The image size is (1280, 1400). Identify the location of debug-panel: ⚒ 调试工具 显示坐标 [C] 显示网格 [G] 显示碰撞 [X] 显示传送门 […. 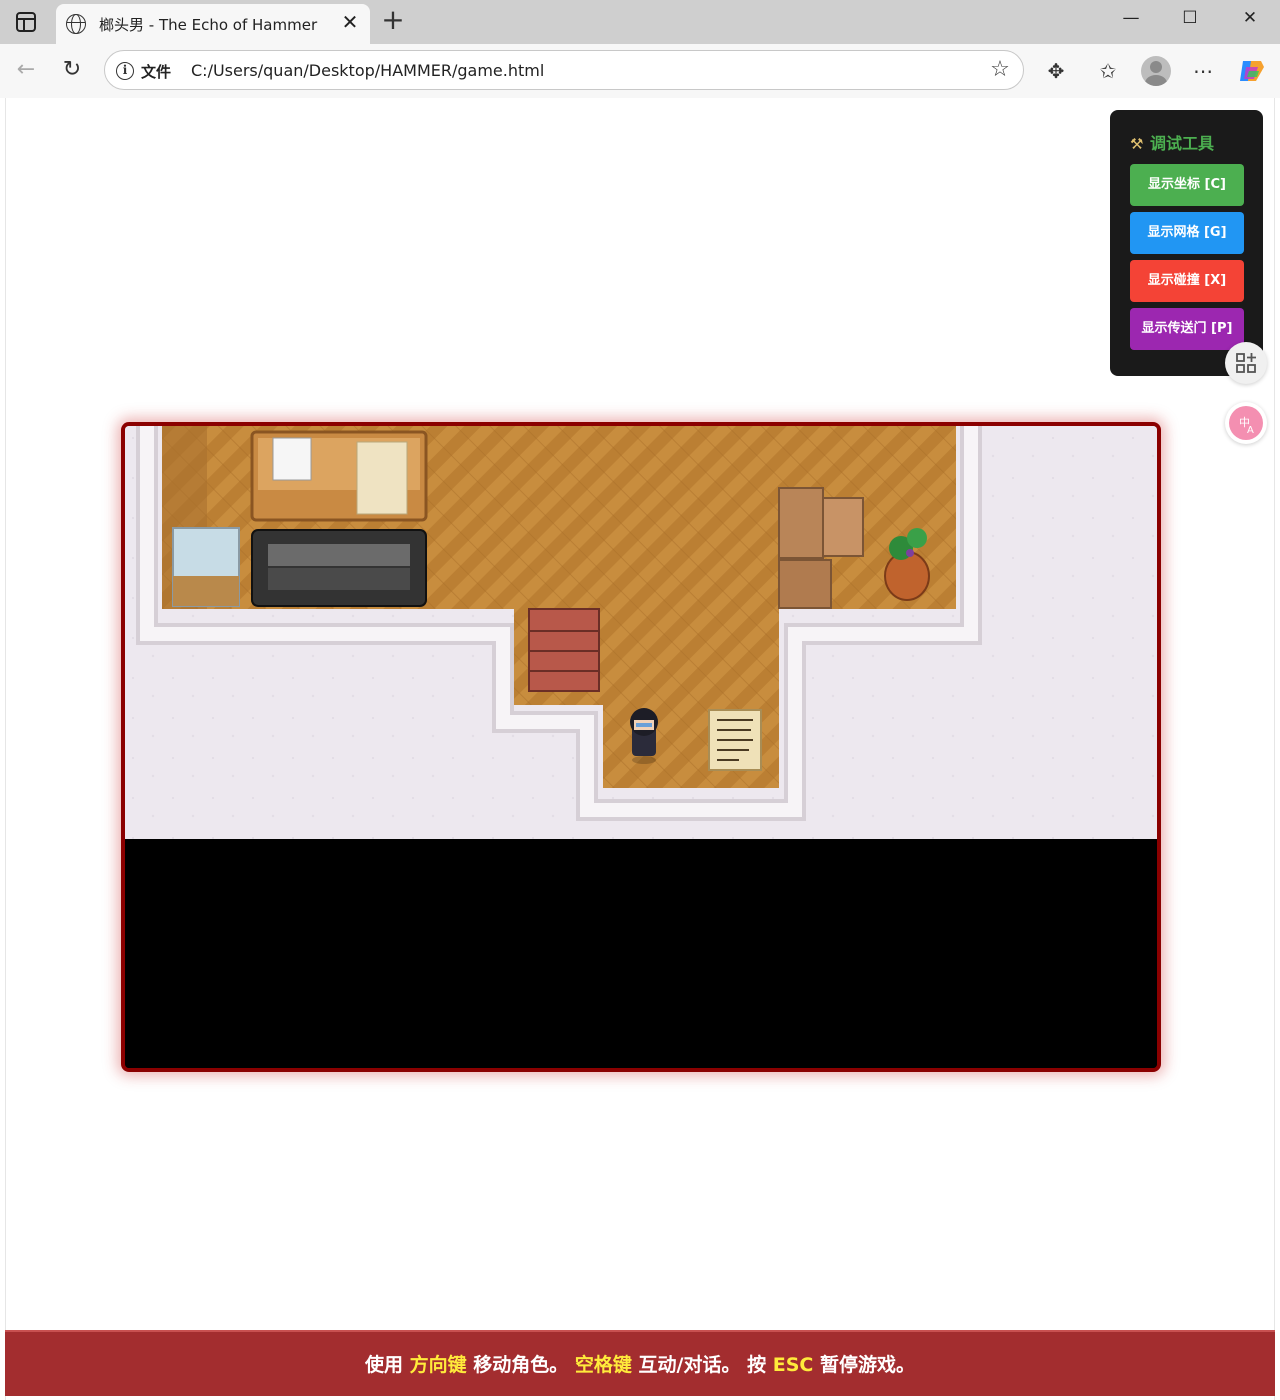
(1186, 243).